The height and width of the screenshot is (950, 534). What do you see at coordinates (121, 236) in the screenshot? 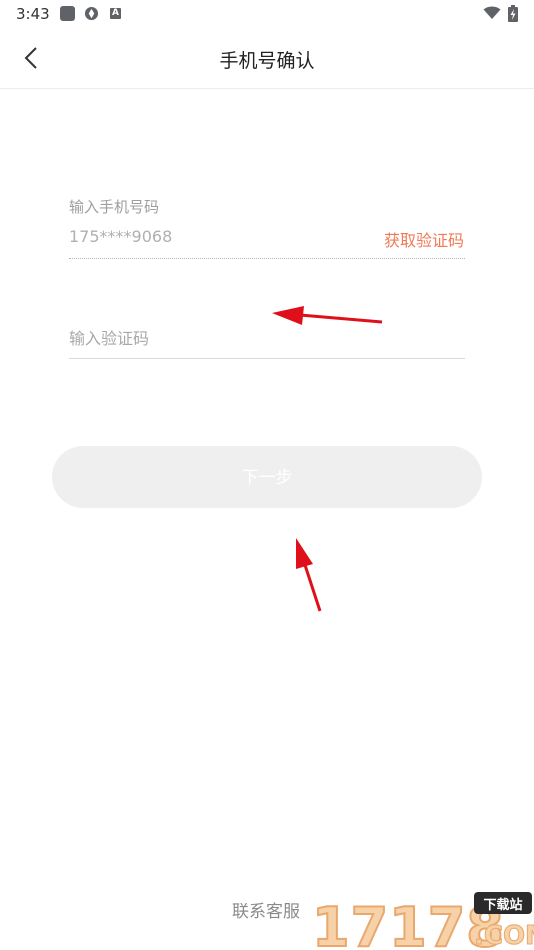
I see `phone-number-value: 175****9068` at bounding box center [121, 236].